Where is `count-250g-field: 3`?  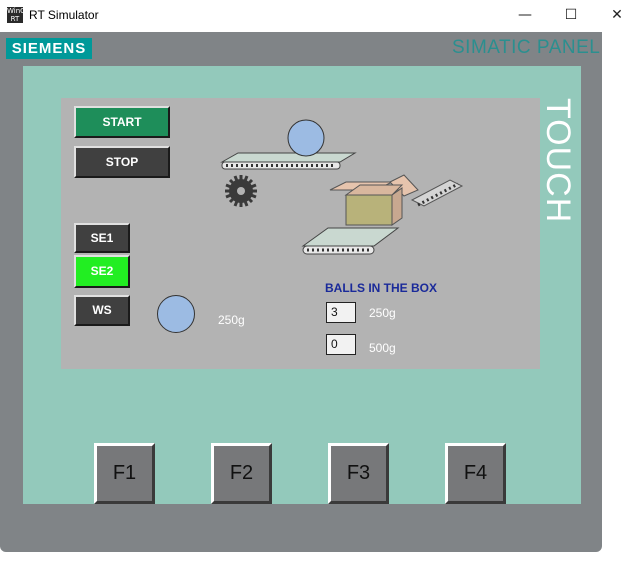
count-250g-field: 3 is located at coordinates (341, 312).